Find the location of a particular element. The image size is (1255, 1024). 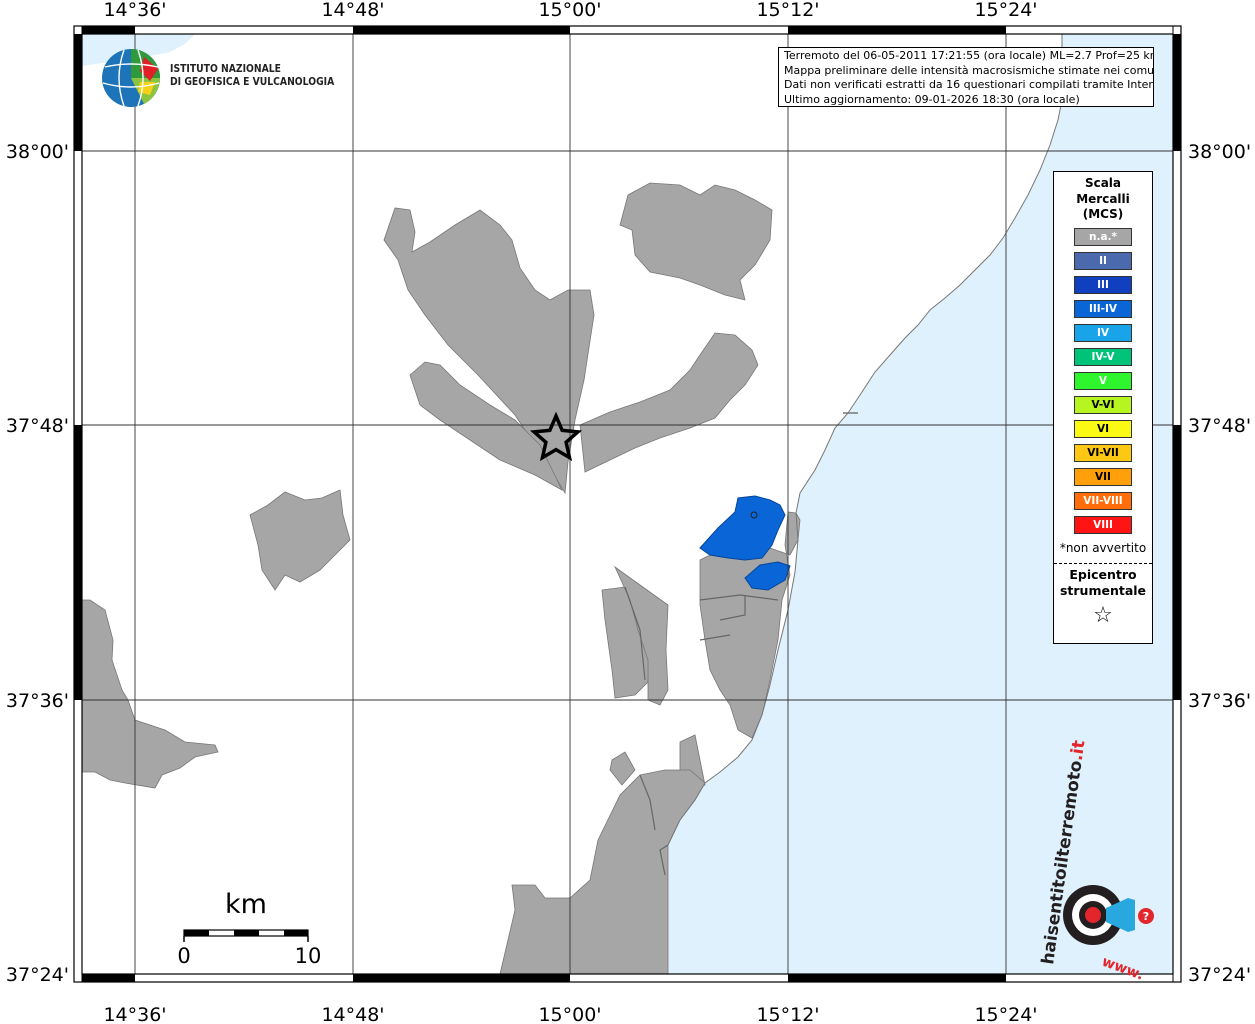

legend-item-v-vi: V-VI is located at coordinates (1103, 404).